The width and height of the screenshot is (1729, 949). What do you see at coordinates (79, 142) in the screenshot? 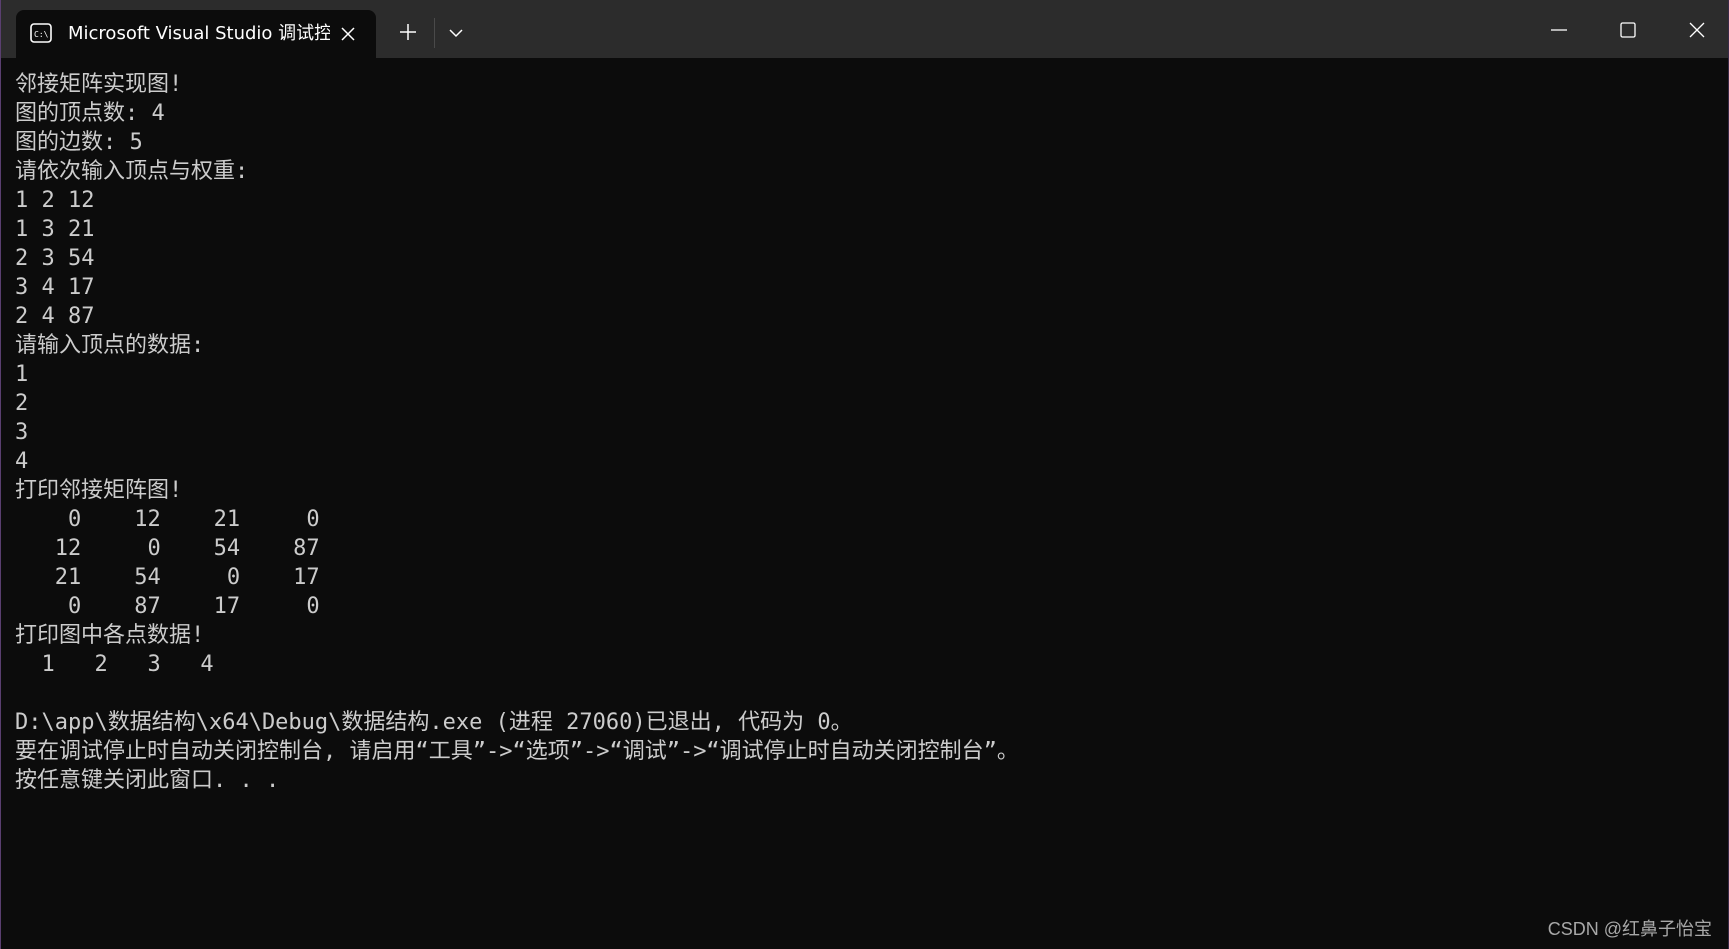
I see `console-line: 图的边数: 5` at bounding box center [79, 142].